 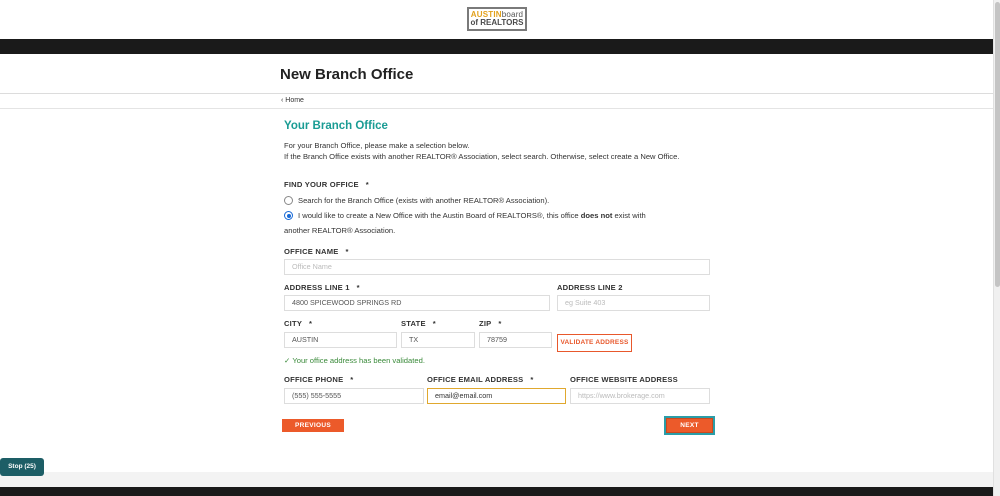 I want to click on breadcrumb-label: Home, so click(x=294, y=100).